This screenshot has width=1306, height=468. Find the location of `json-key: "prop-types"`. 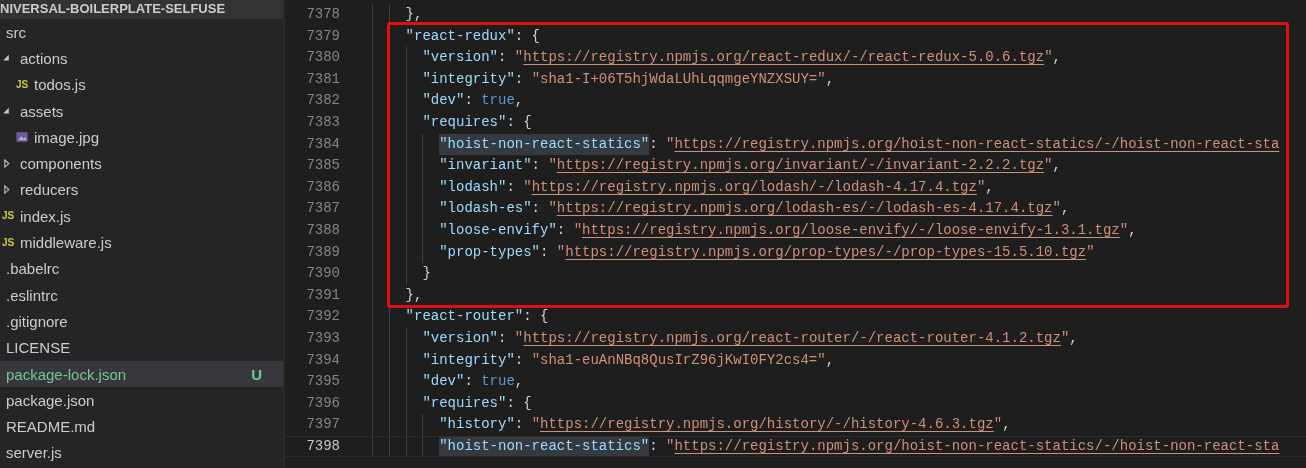

json-key: "prop-types" is located at coordinates (489, 252).